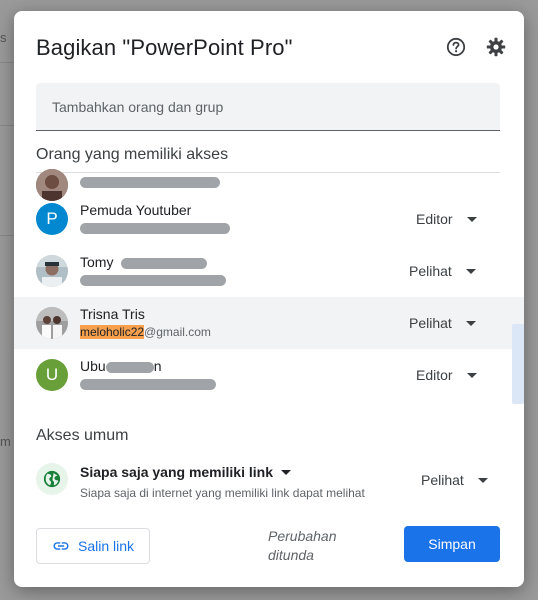 The width and height of the screenshot is (538, 600). Describe the element at coordinates (82, 435) in the screenshot. I see `general-access-title: Akses umum` at that location.